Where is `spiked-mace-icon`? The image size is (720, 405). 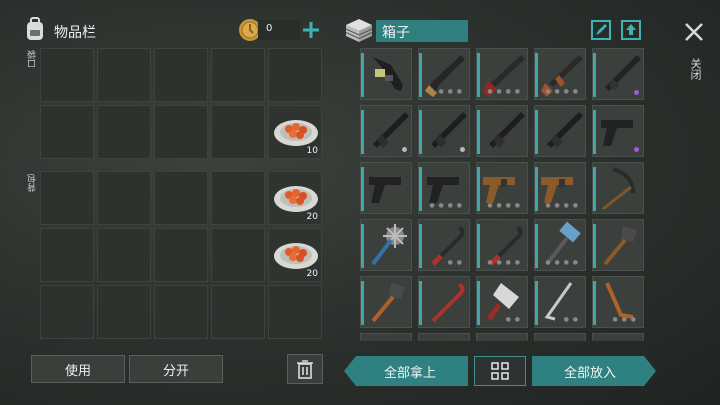
spiked-mace-icon is located at coordinates (389, 245).